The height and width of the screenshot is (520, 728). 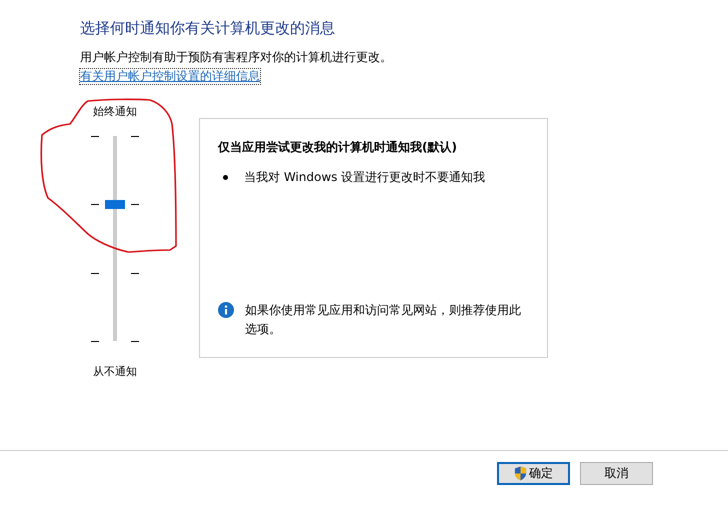 I want to click on shield-icon, so click(x=520, y=473).